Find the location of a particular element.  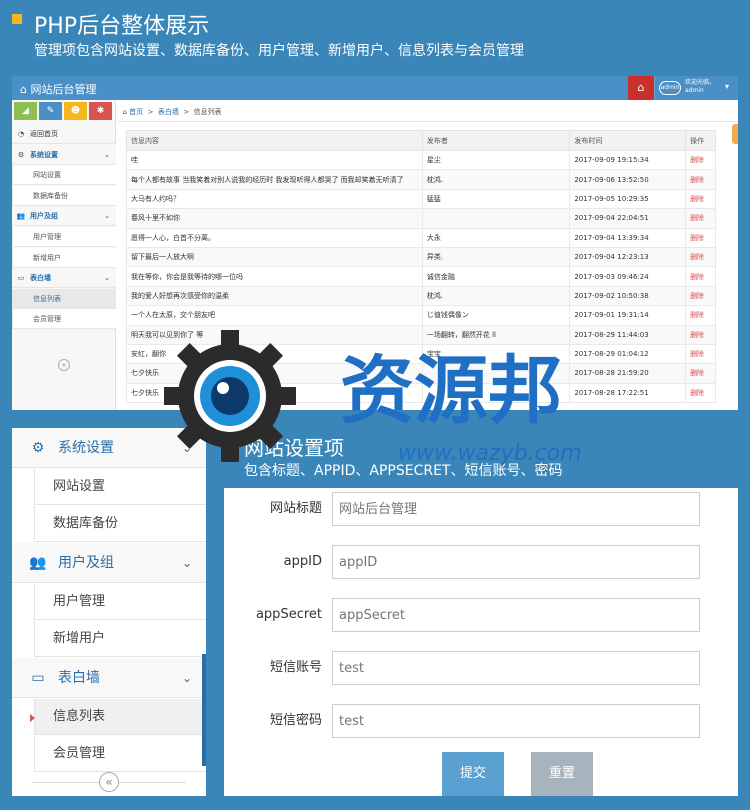

breadcrumb: ⌂ 首页 > 表白墙 > 信息列表 is located at coordinates (428, 112).